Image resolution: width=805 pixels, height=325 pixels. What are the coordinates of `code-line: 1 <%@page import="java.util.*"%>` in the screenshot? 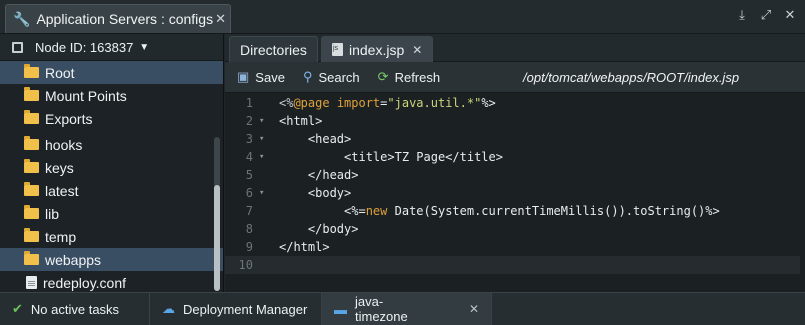 It's located at (512, 103).